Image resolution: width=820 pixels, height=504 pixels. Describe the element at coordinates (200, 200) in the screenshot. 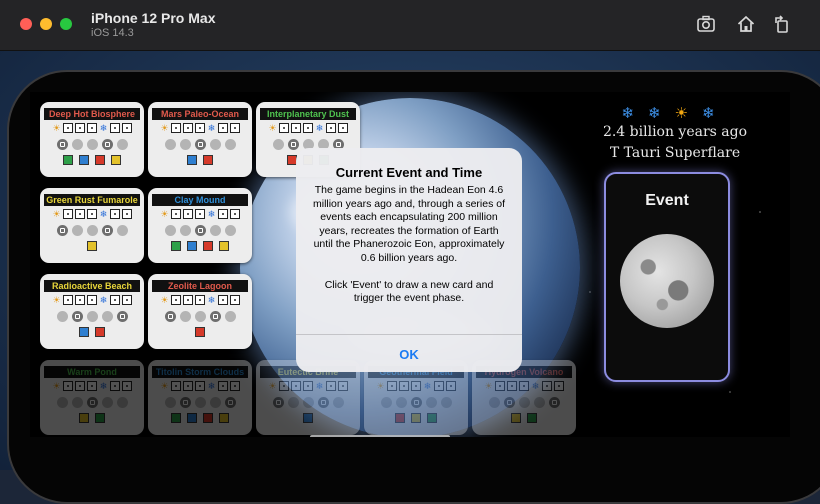

I see `card-title: Clay Mound` at that location.